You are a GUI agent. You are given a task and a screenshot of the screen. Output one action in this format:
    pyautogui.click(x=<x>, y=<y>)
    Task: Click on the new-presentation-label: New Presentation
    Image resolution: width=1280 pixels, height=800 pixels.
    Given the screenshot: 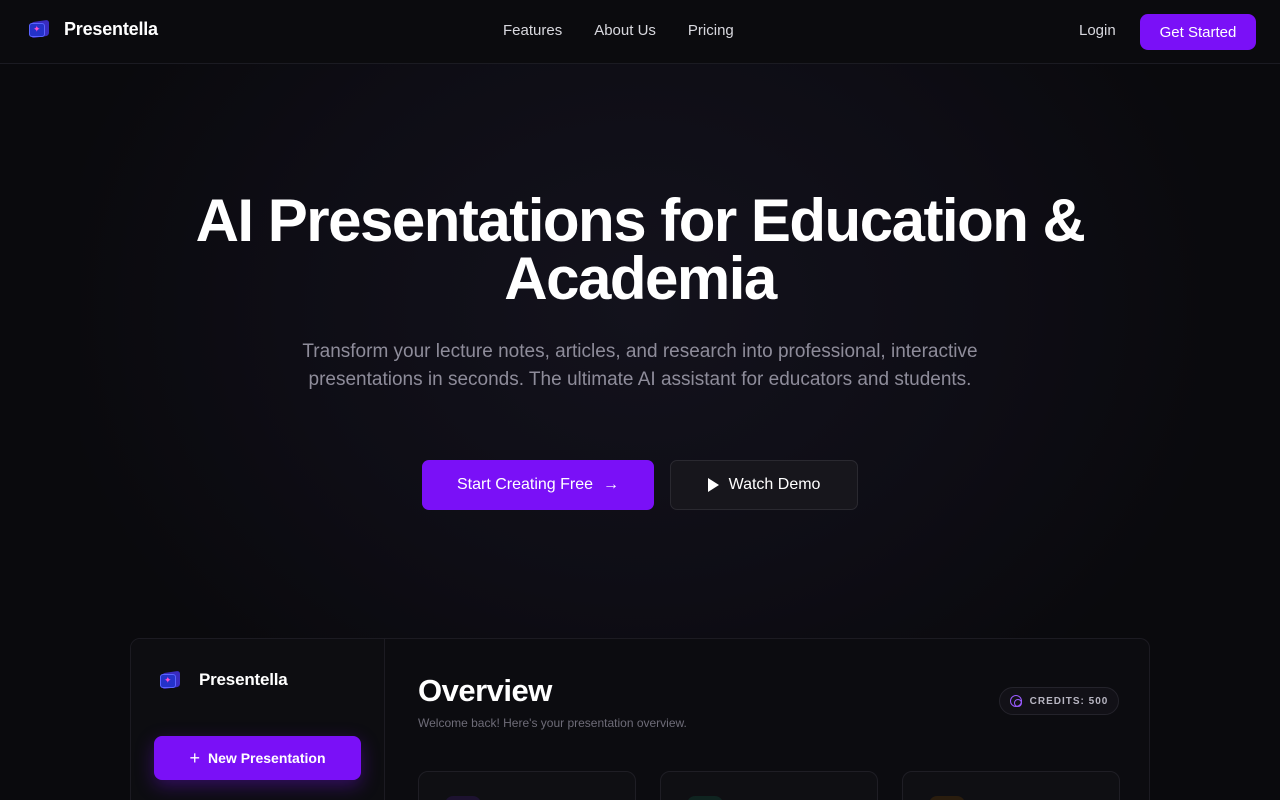 What is the action you would take?
    pyautogui.click(x=267, y=758)
    